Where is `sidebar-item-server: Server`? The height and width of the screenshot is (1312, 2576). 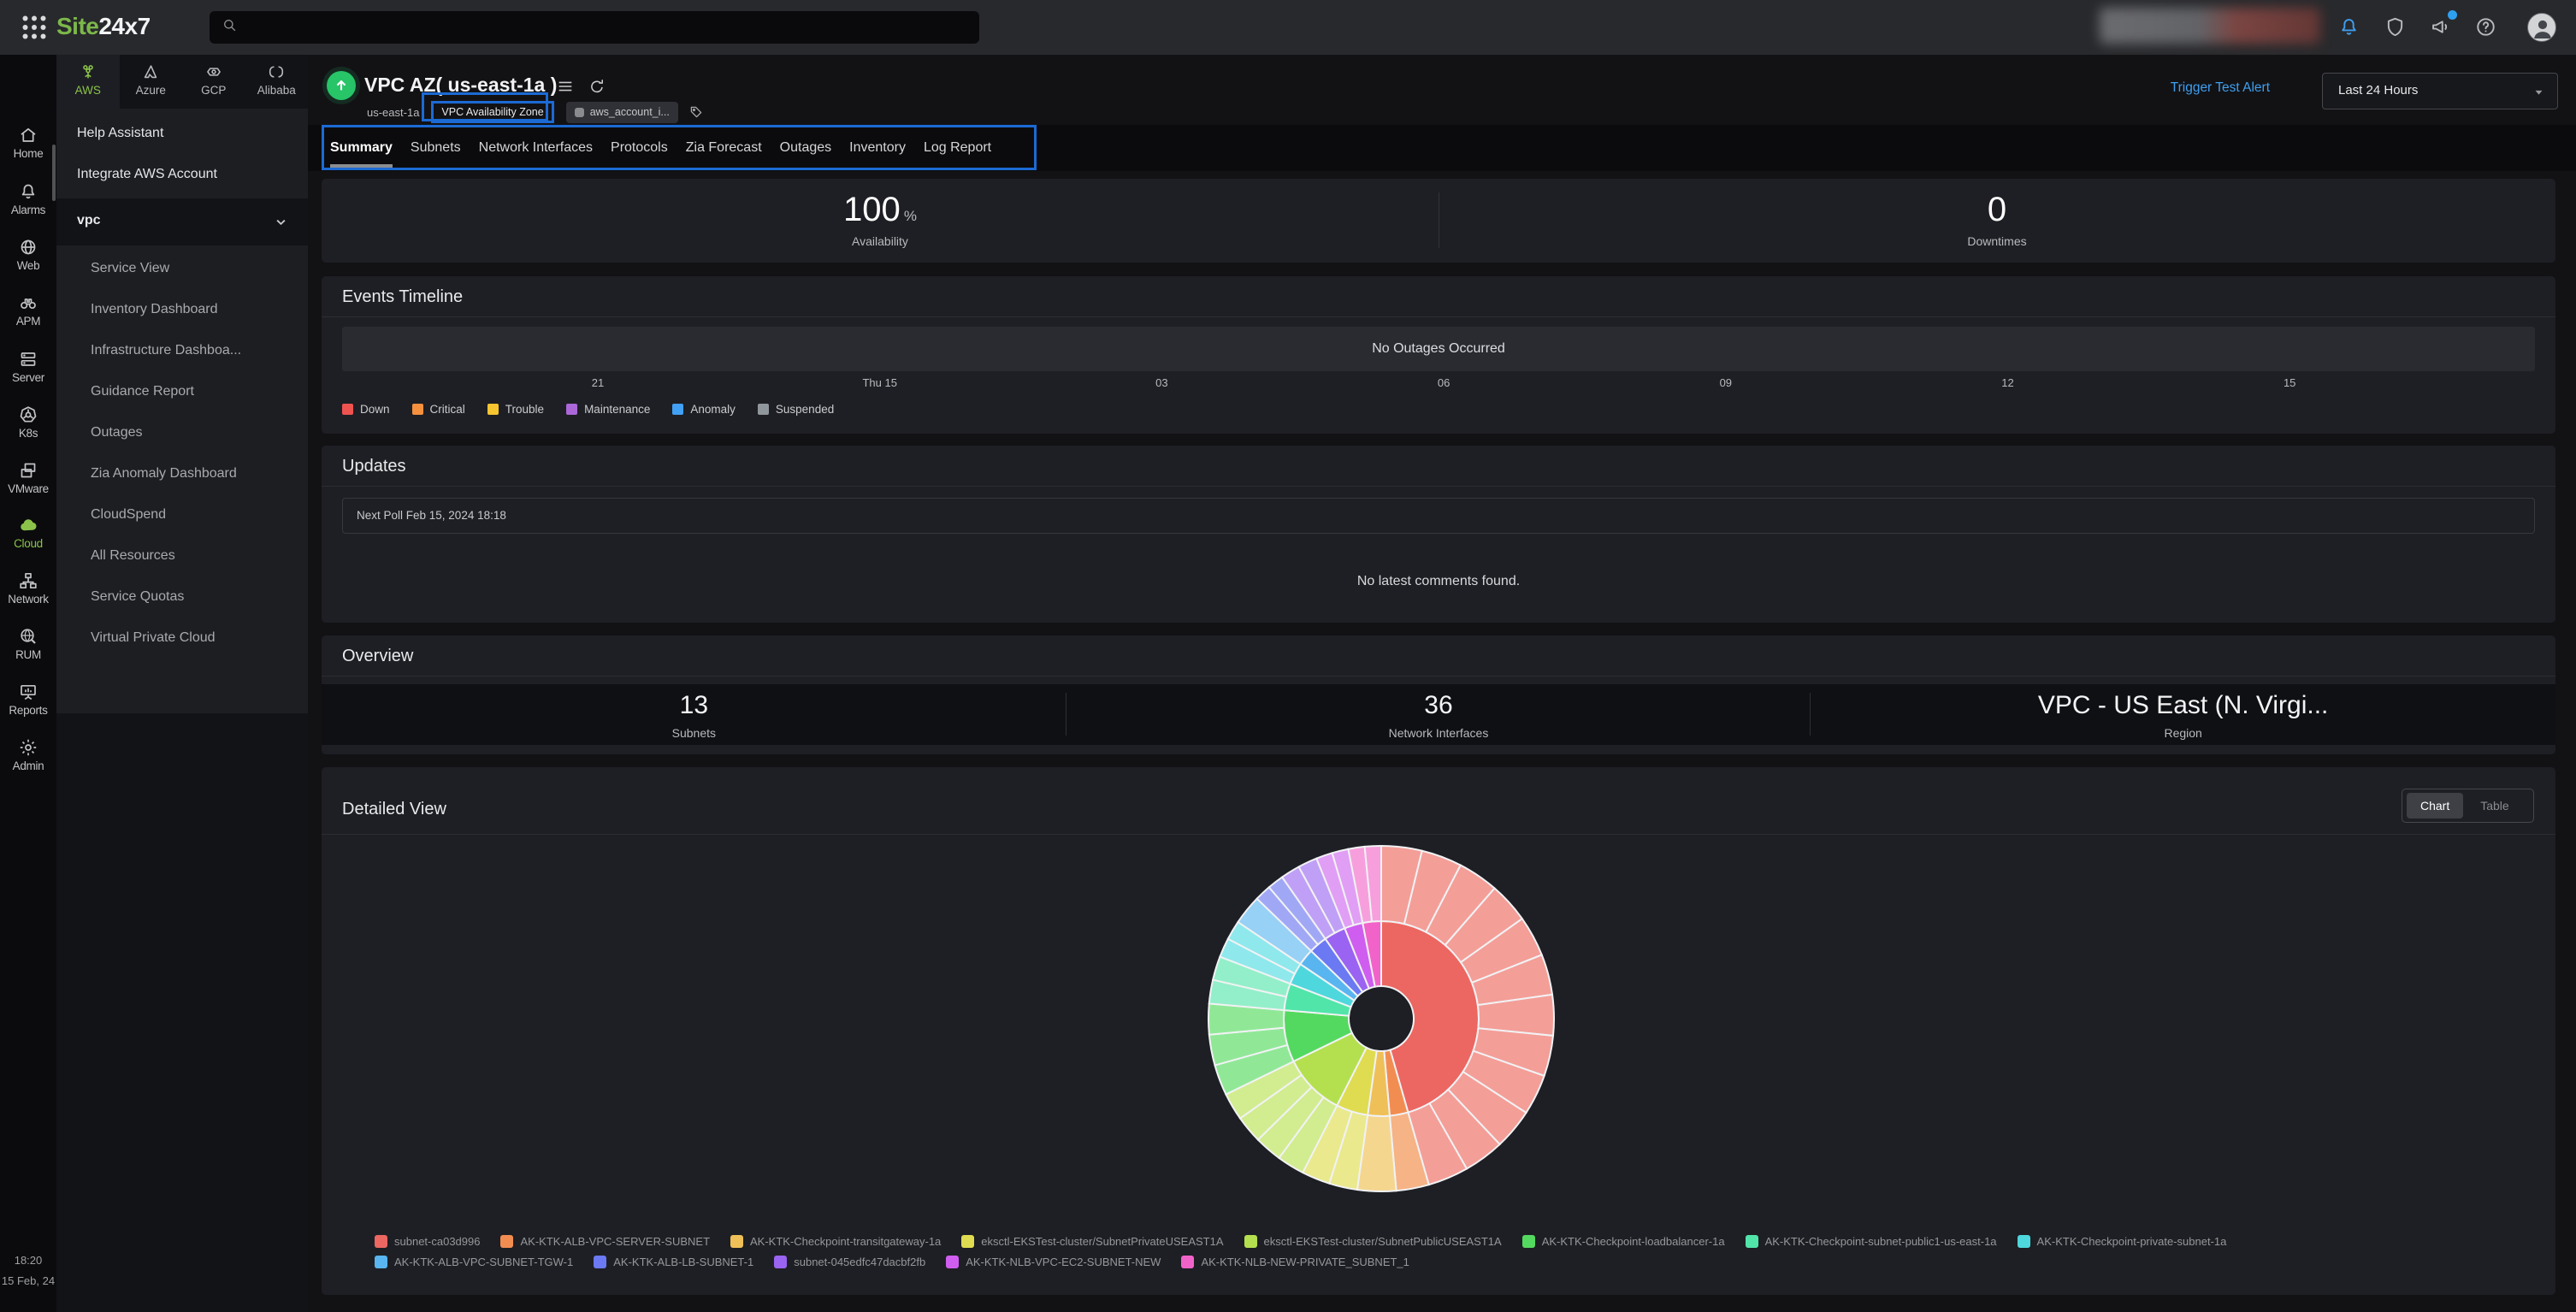
sidebar-item-server: Server is located at coordinates (28, 376).